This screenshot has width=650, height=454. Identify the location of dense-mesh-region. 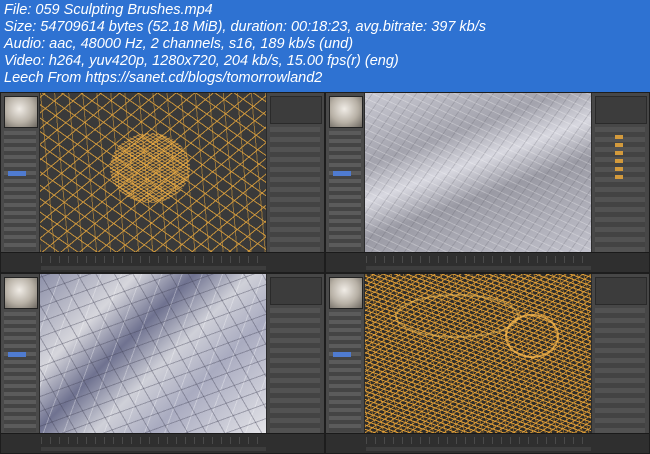
(150, 168).